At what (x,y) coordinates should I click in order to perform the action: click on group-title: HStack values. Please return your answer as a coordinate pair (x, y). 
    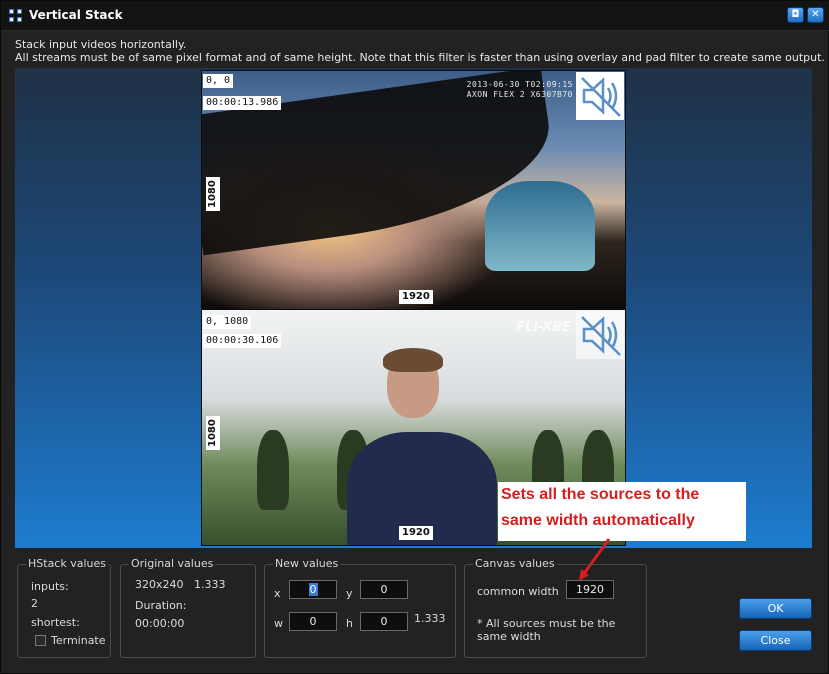
    Looking at the image, I should click on (67, 563).